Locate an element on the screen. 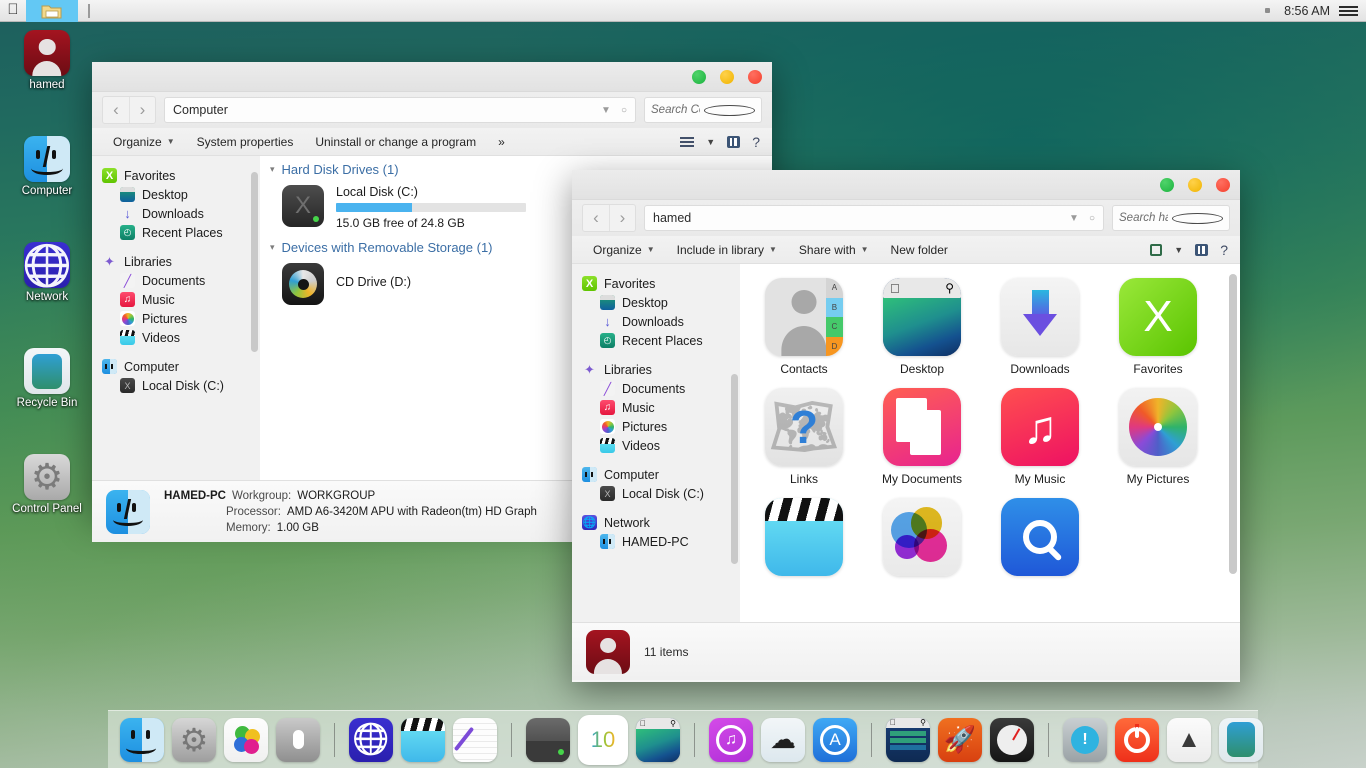 This screenshot has height=768, width=1366. sidebar-item-network: 🌐 Network is located at coordinates (656, 522).